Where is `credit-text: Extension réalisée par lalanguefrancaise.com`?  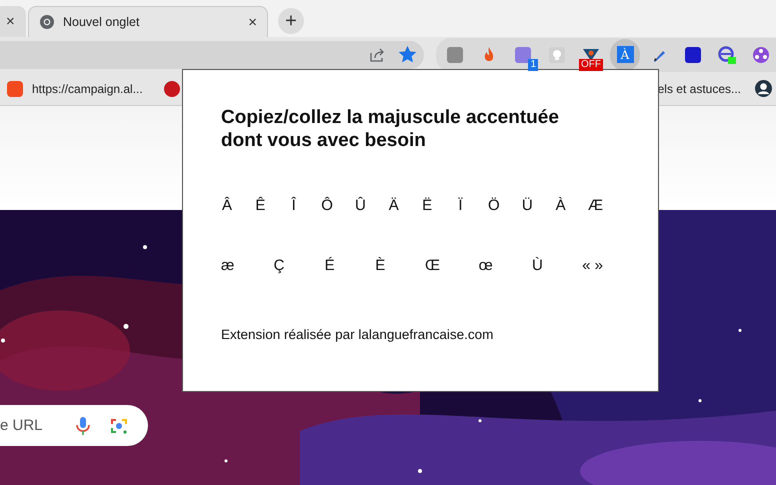
credit-text: Extension réalisée par lalanguefrancaise.com is located at coordinates (357, 334).